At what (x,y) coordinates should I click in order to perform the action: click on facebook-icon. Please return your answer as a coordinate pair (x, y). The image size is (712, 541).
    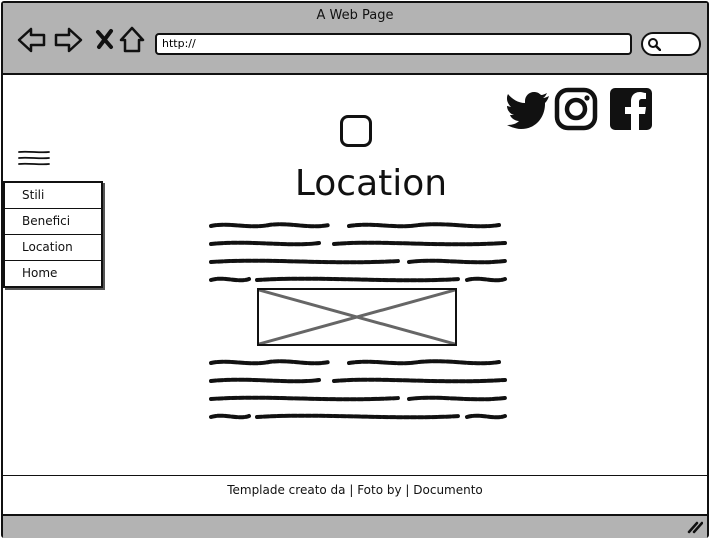
    Looking at the image, I should click on (631, 109).